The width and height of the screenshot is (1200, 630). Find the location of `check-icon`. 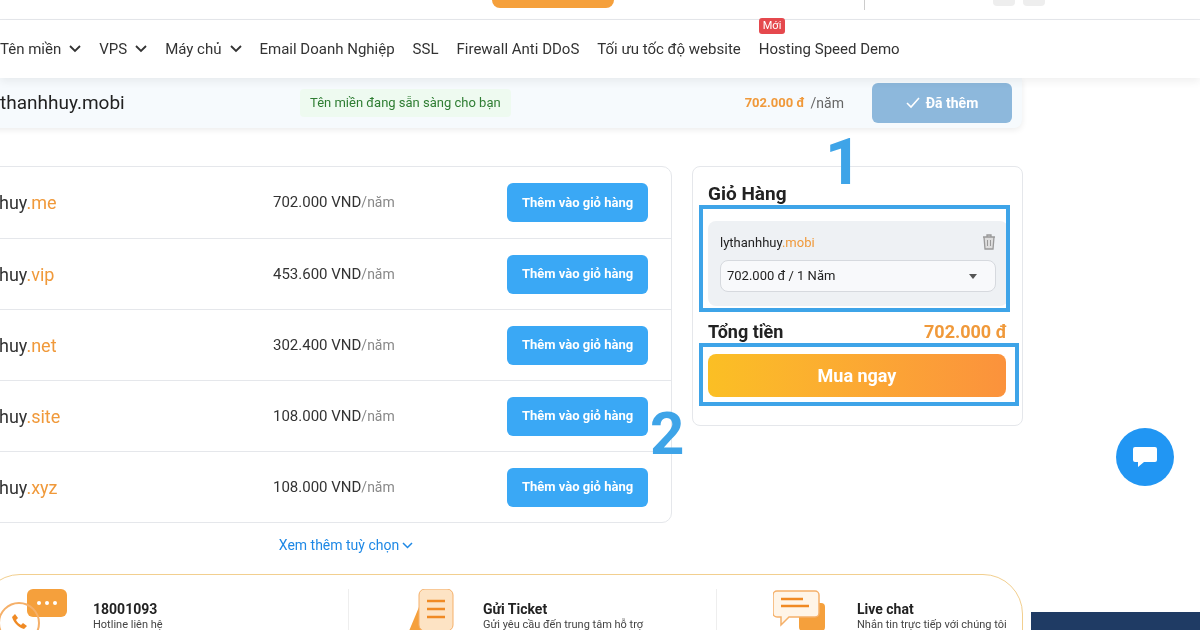

check-icon is located at coordinates (912, 103).